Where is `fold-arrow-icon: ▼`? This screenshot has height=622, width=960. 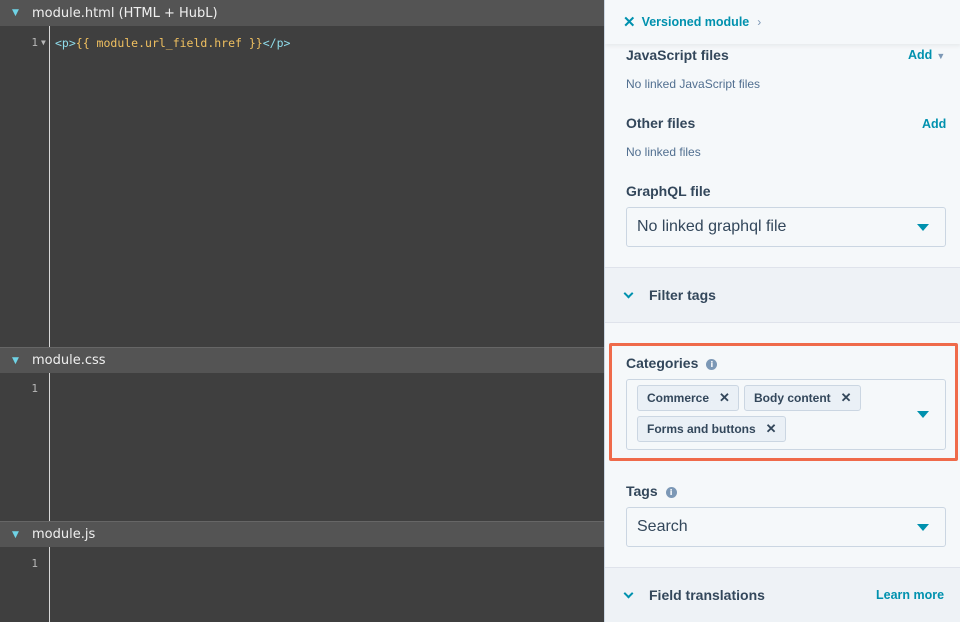
fold-arrow-icon: ▼ is located at coordinates (43, 43).